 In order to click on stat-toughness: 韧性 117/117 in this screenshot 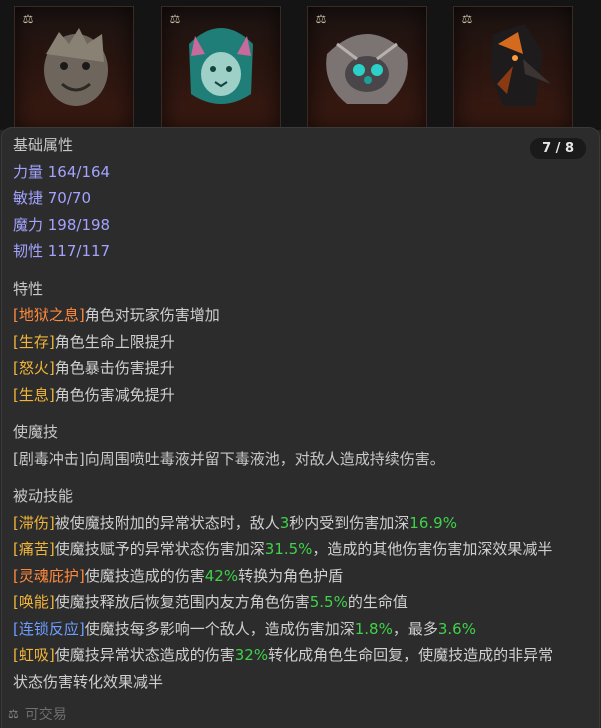, I will do `click(62, 251)`.